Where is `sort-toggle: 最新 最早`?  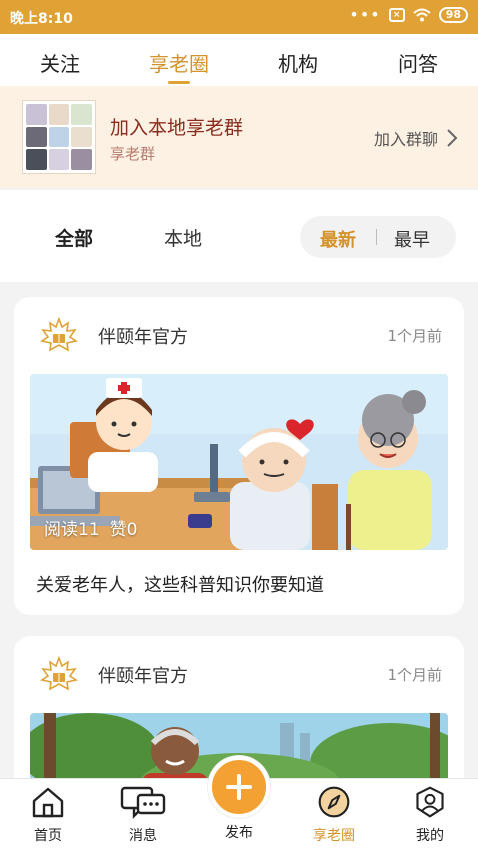 sort-toggle: 最新 最早 is located at coordinates (378, 237).